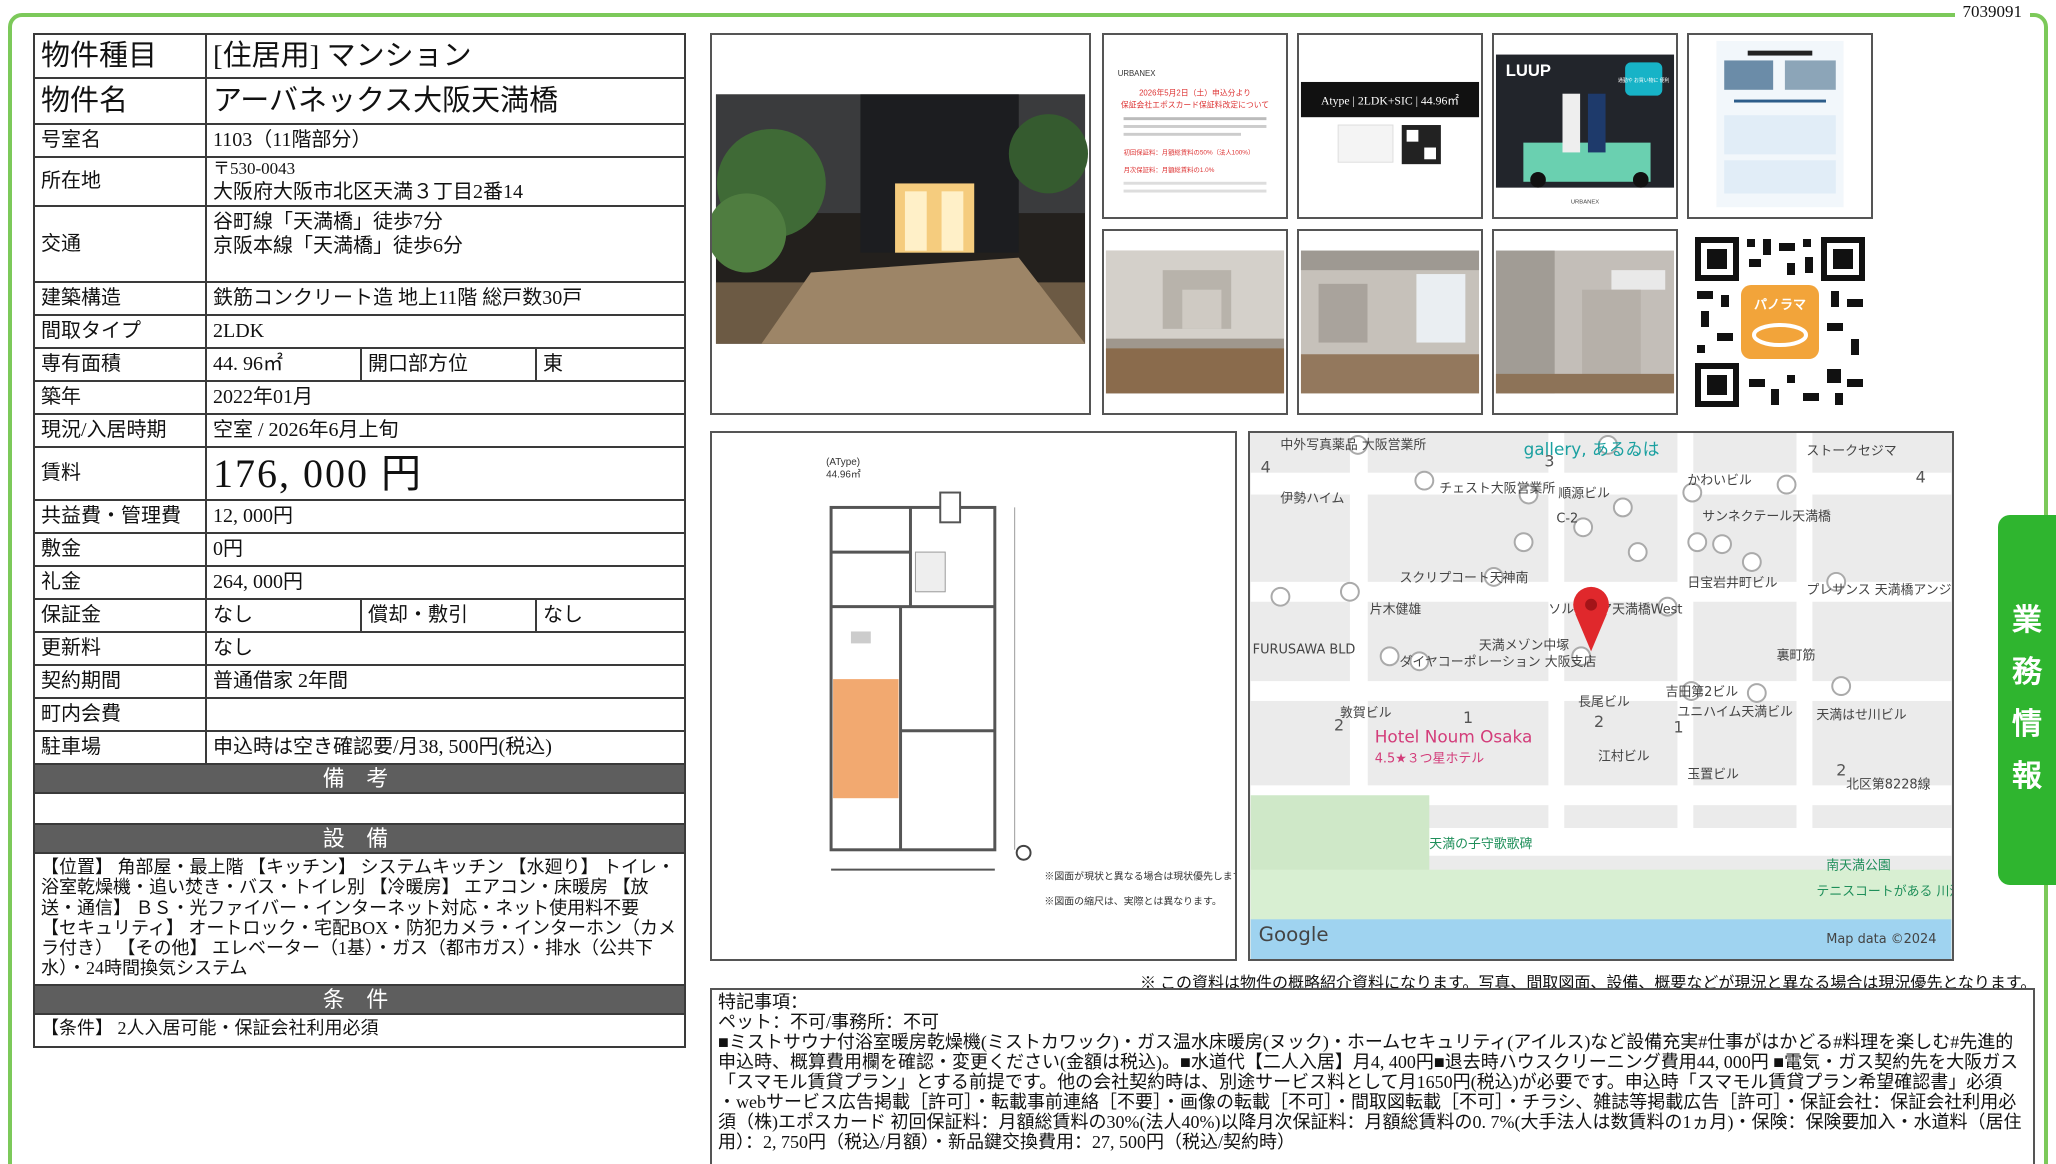  I want to click on guarantee-label: 保証金, so click(120, 615).